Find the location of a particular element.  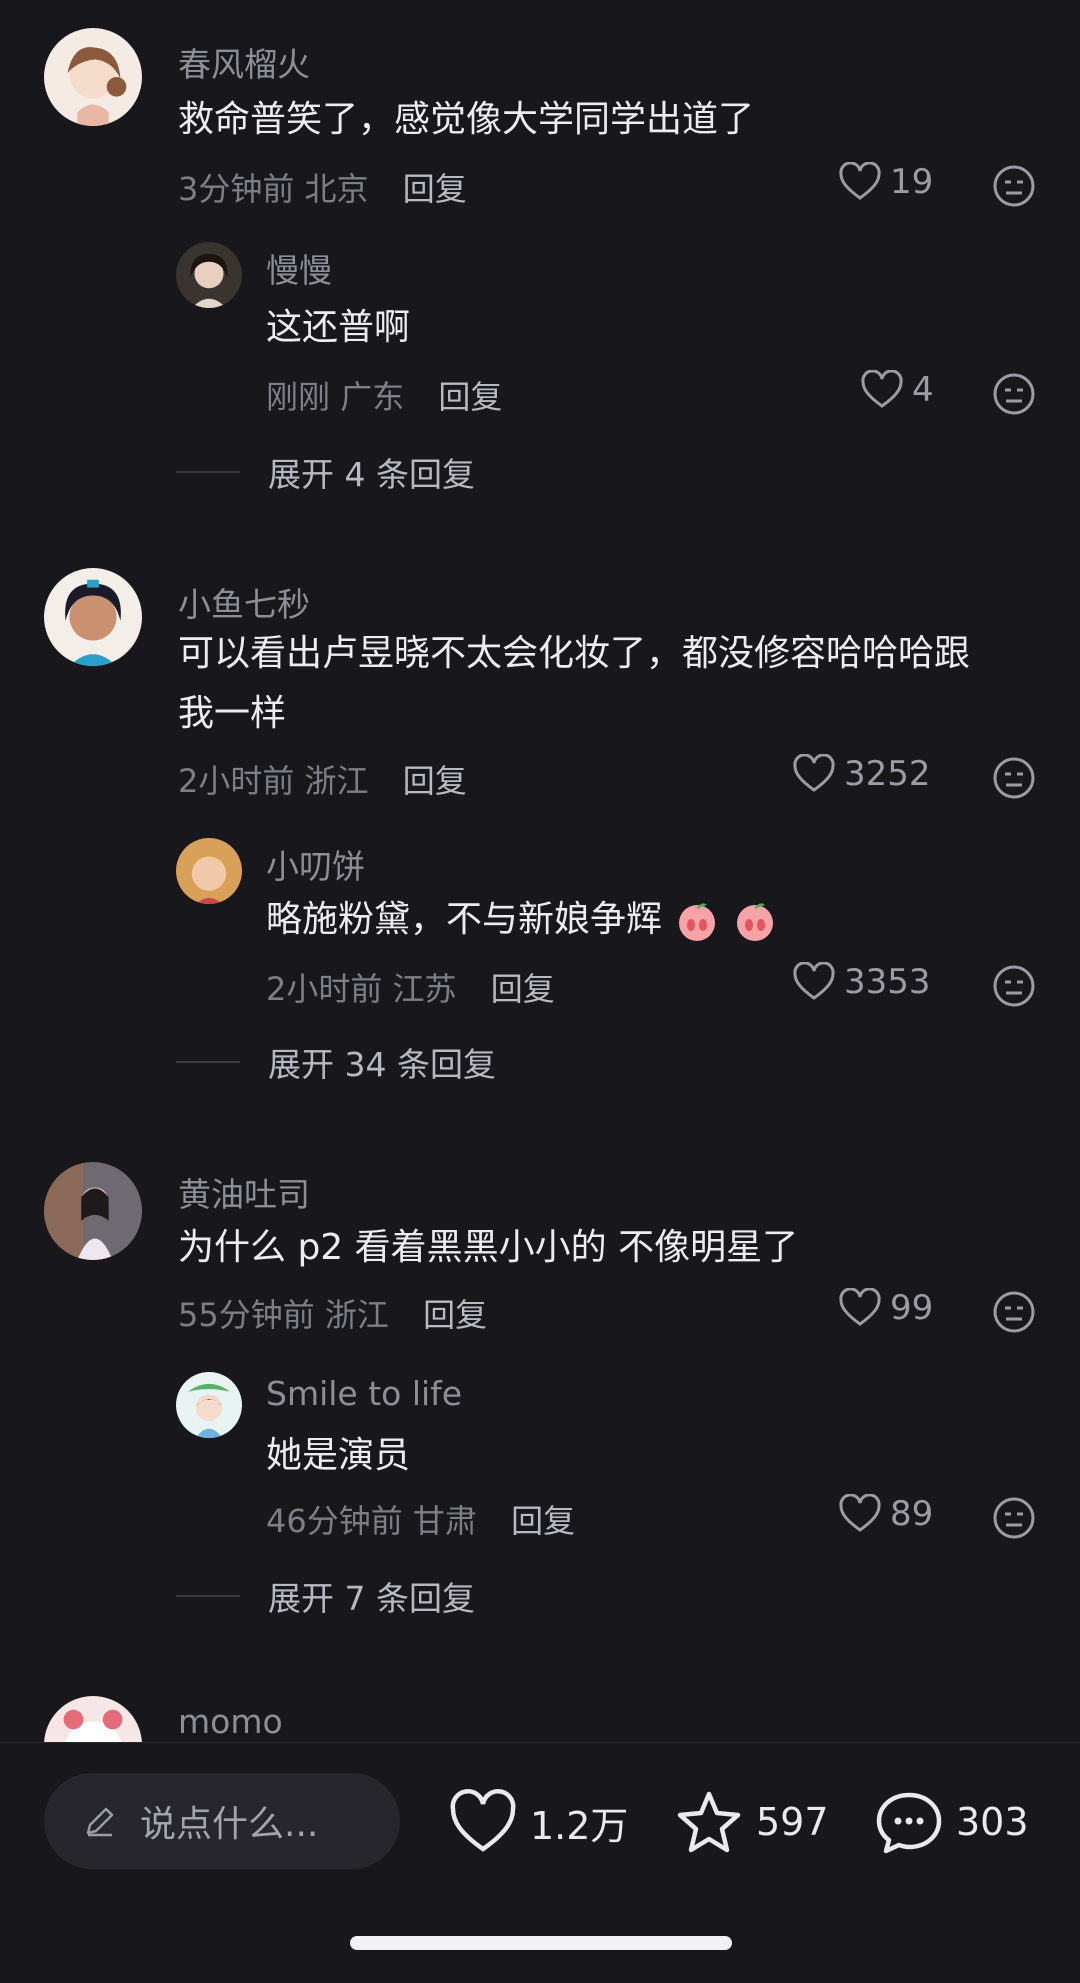

comment-author: 小鱼七秒 is located at coordinates (244, 602).